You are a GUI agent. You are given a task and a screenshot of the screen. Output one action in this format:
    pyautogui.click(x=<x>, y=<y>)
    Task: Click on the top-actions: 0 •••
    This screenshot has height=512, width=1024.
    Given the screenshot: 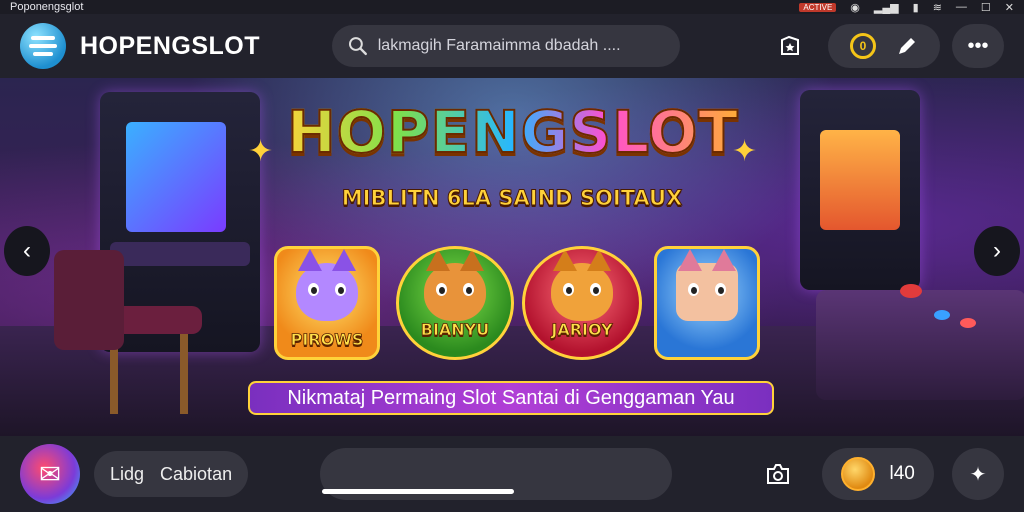 What is the action you would take?
    pyautogui.click(x=884, y=46)
    